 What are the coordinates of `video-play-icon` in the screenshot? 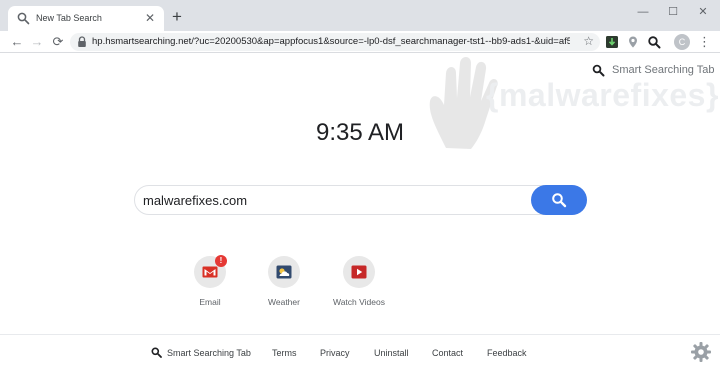 It's located at (359, 272).